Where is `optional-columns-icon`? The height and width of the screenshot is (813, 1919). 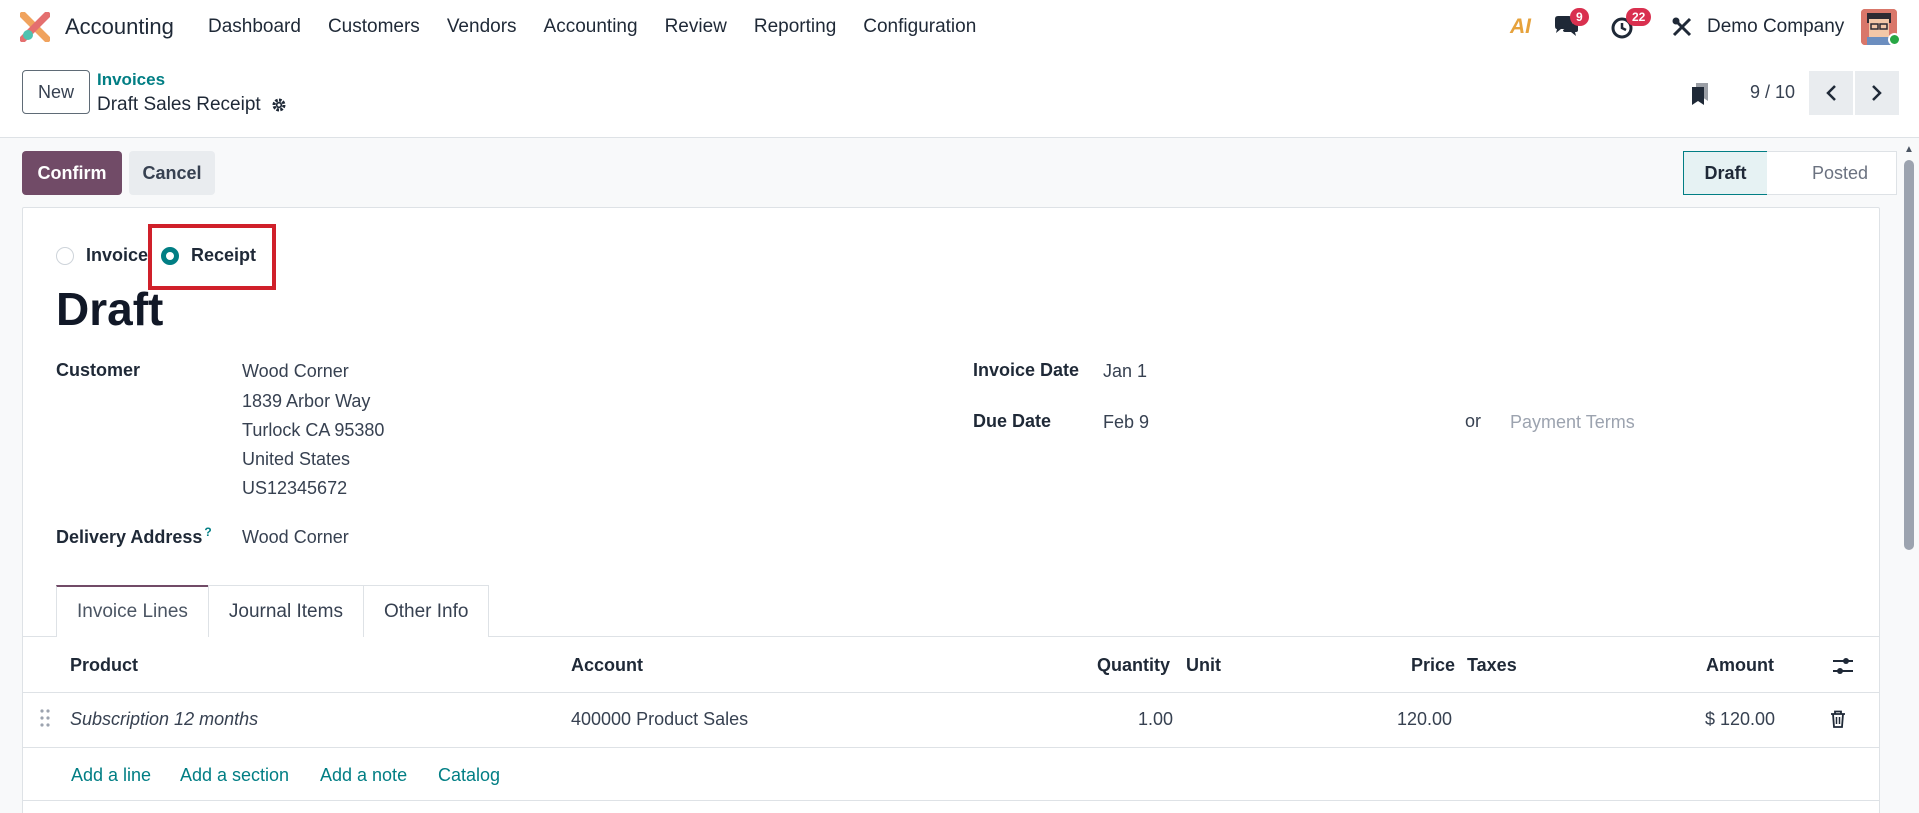
optional-columns-icon is located at coordinates (1843, 666).